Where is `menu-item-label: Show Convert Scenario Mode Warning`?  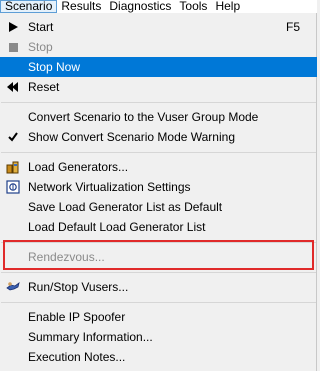 menu-item-label: Show Convert Scenario Mode Warning is located at coordinates (131, 137).